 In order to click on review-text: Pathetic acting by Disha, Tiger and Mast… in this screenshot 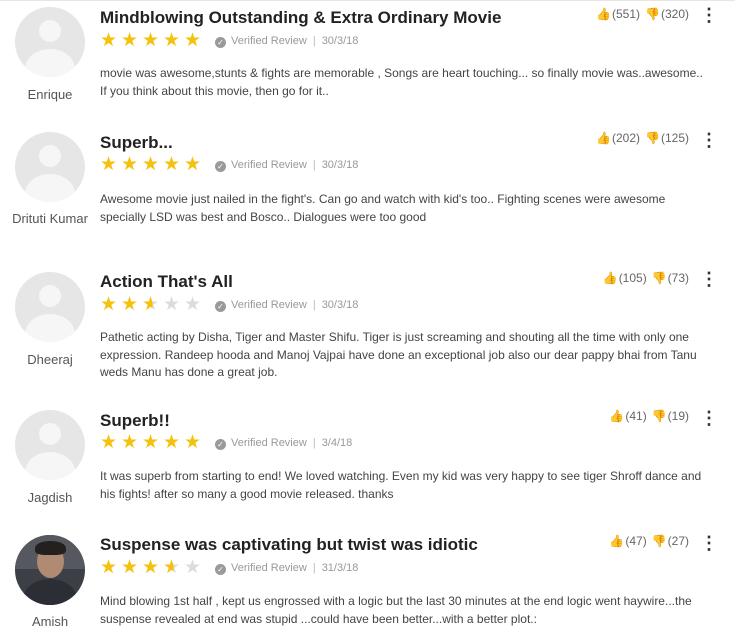, I will do `click(398, 354)`.